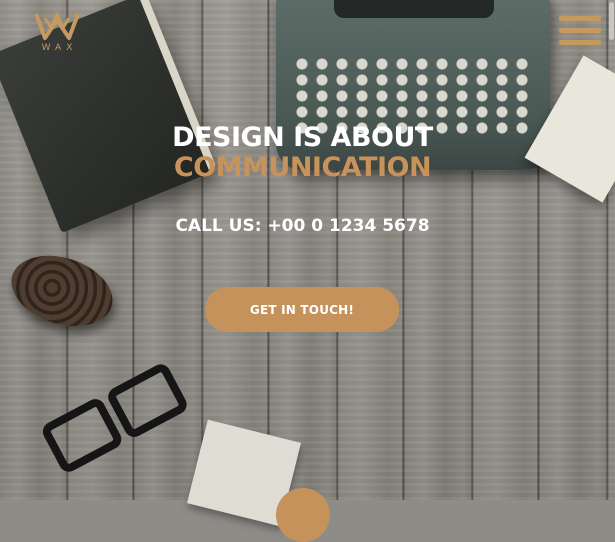 The width and height of the screenshot is (615, 542). Describe the element at coordinates (303, 515) in the screenshot. I see `scroll-down-icon` at that location.